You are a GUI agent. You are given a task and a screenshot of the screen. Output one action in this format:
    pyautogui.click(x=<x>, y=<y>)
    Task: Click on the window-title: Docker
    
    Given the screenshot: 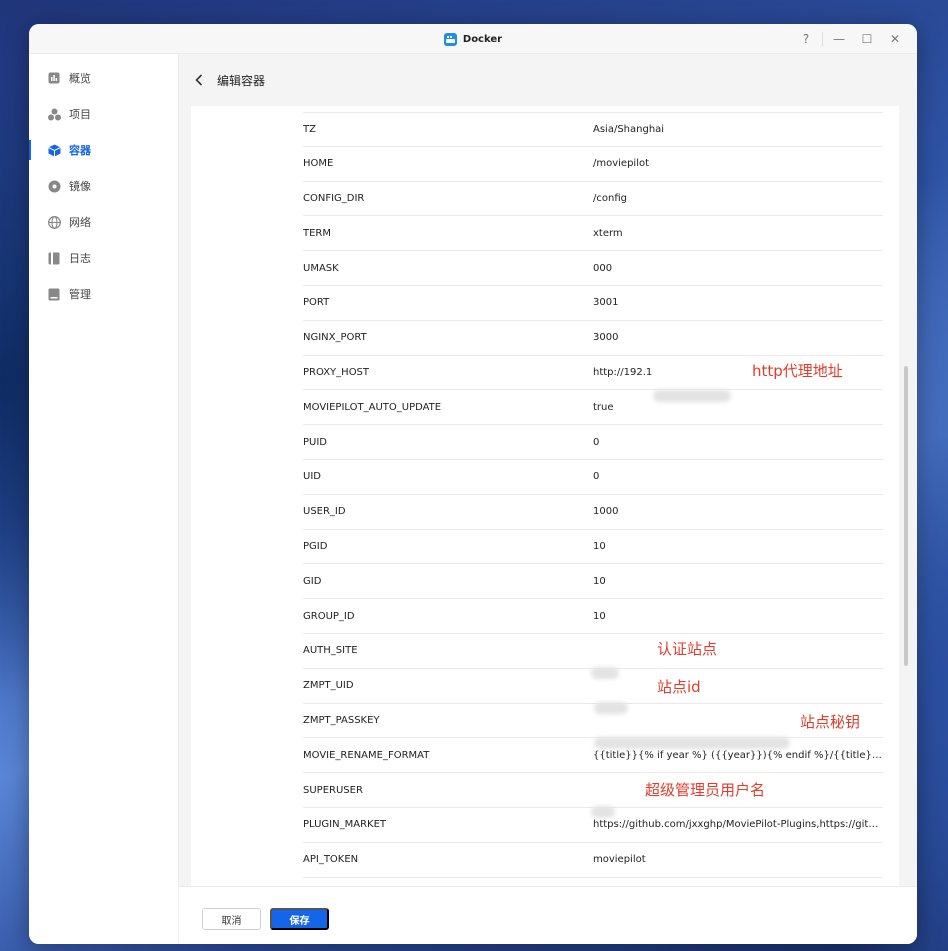 What is the action you would take?
    pyautogui.click(x=482, y=39)
    